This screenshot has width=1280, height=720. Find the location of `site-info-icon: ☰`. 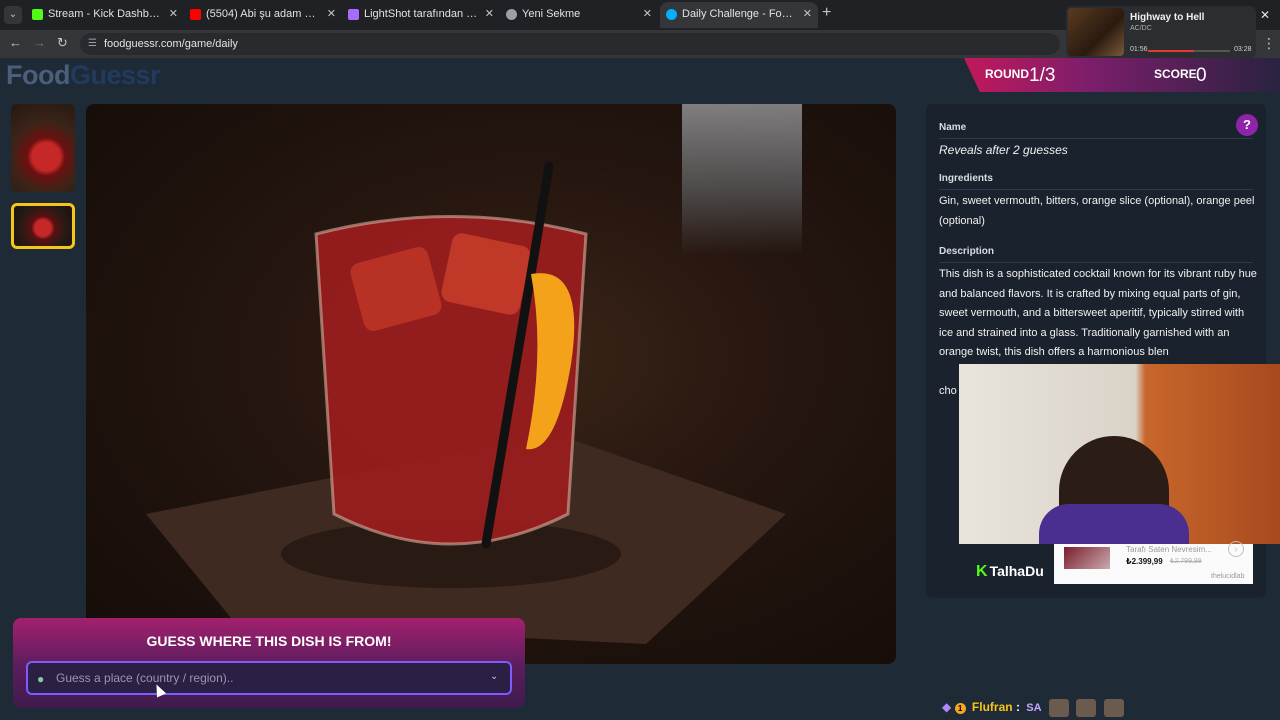

site-info-icon: ☰ is located at coordinates (92, 44).